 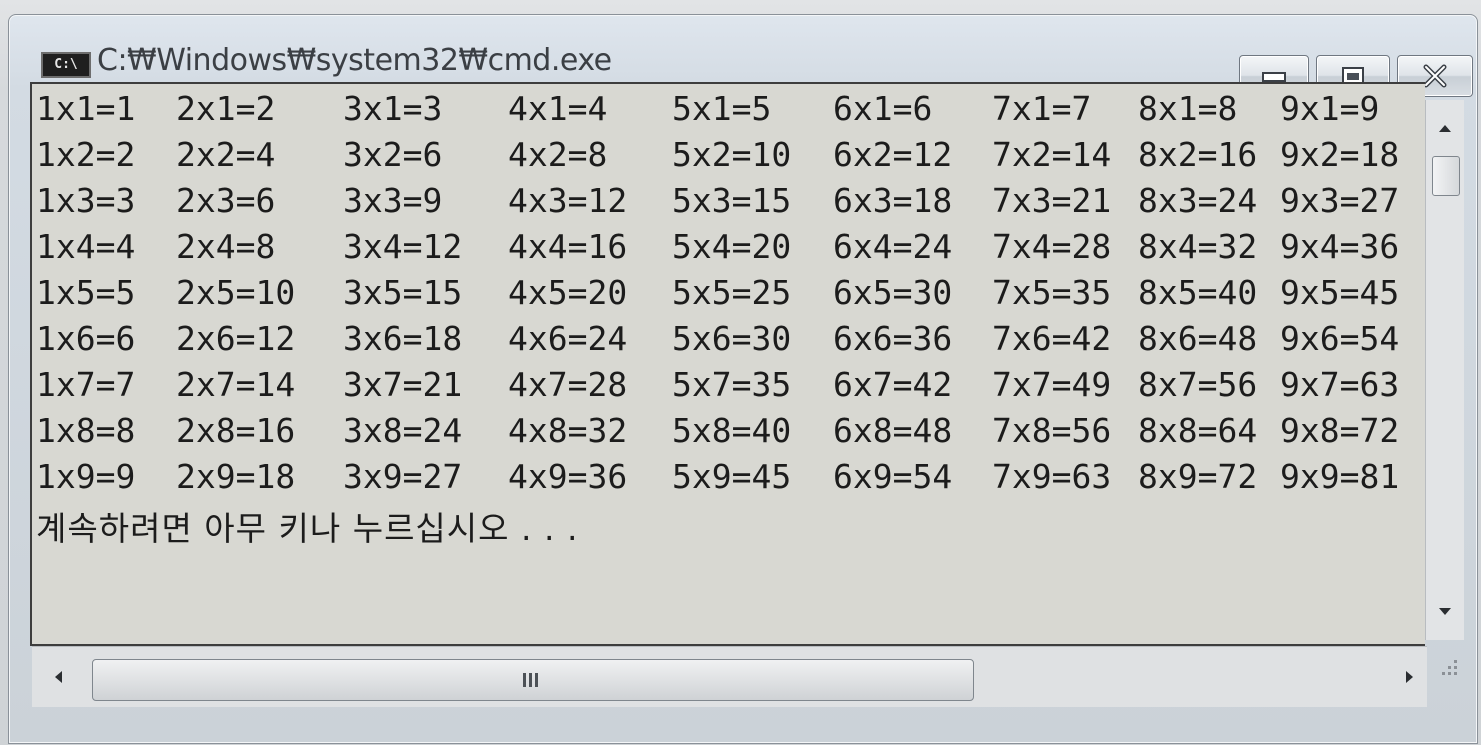 I want to click on arrow-right-icon, so click(x=1409, y=677).